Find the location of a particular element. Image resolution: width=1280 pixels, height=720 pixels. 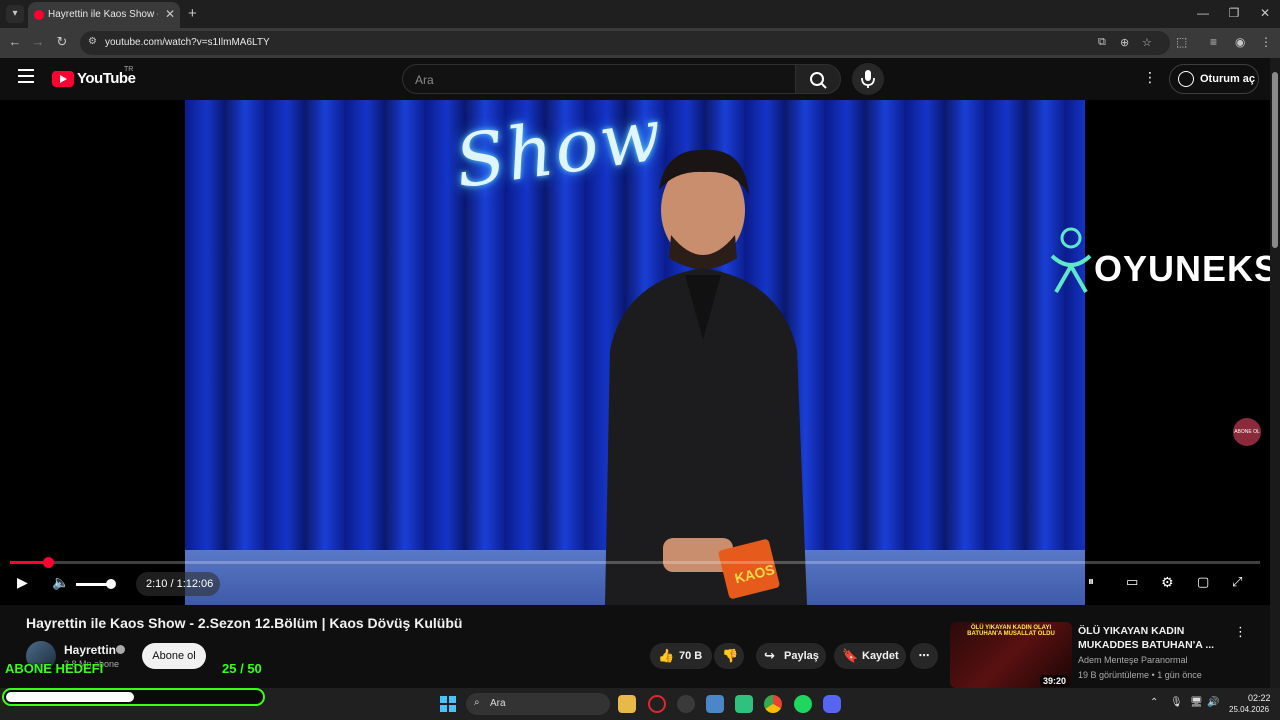

seek-bar-played is located at coordinates (29, 562).